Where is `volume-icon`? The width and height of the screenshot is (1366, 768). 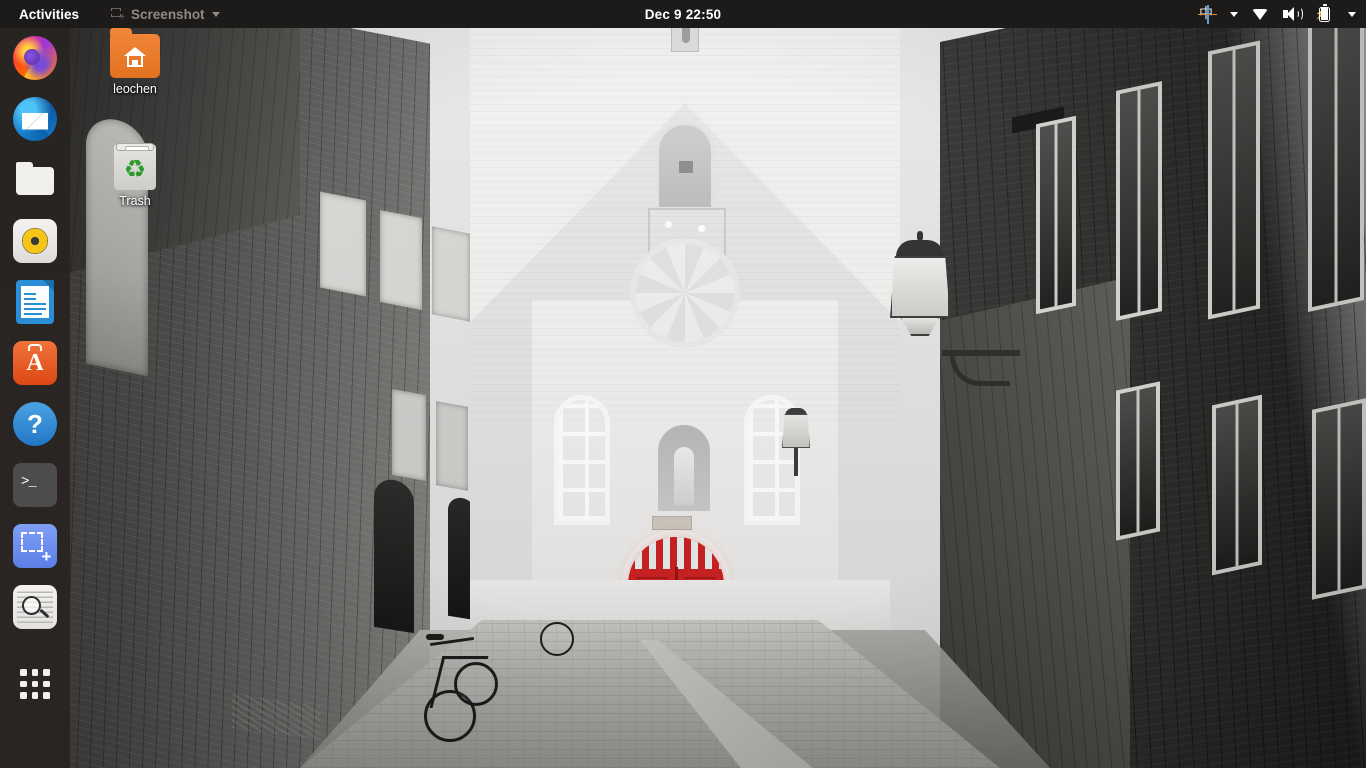 volume-icon is located at coordinates (1293, 14).